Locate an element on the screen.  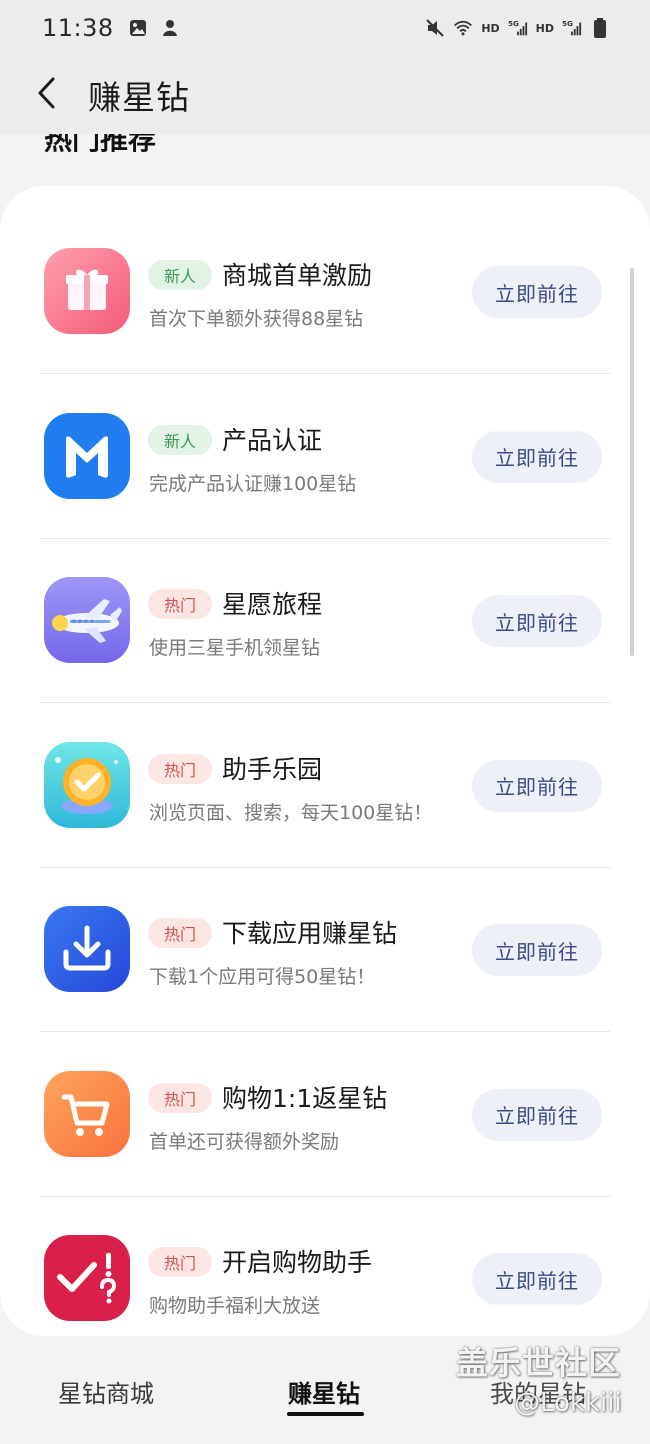
back-button is located at coordinates (47, 95).